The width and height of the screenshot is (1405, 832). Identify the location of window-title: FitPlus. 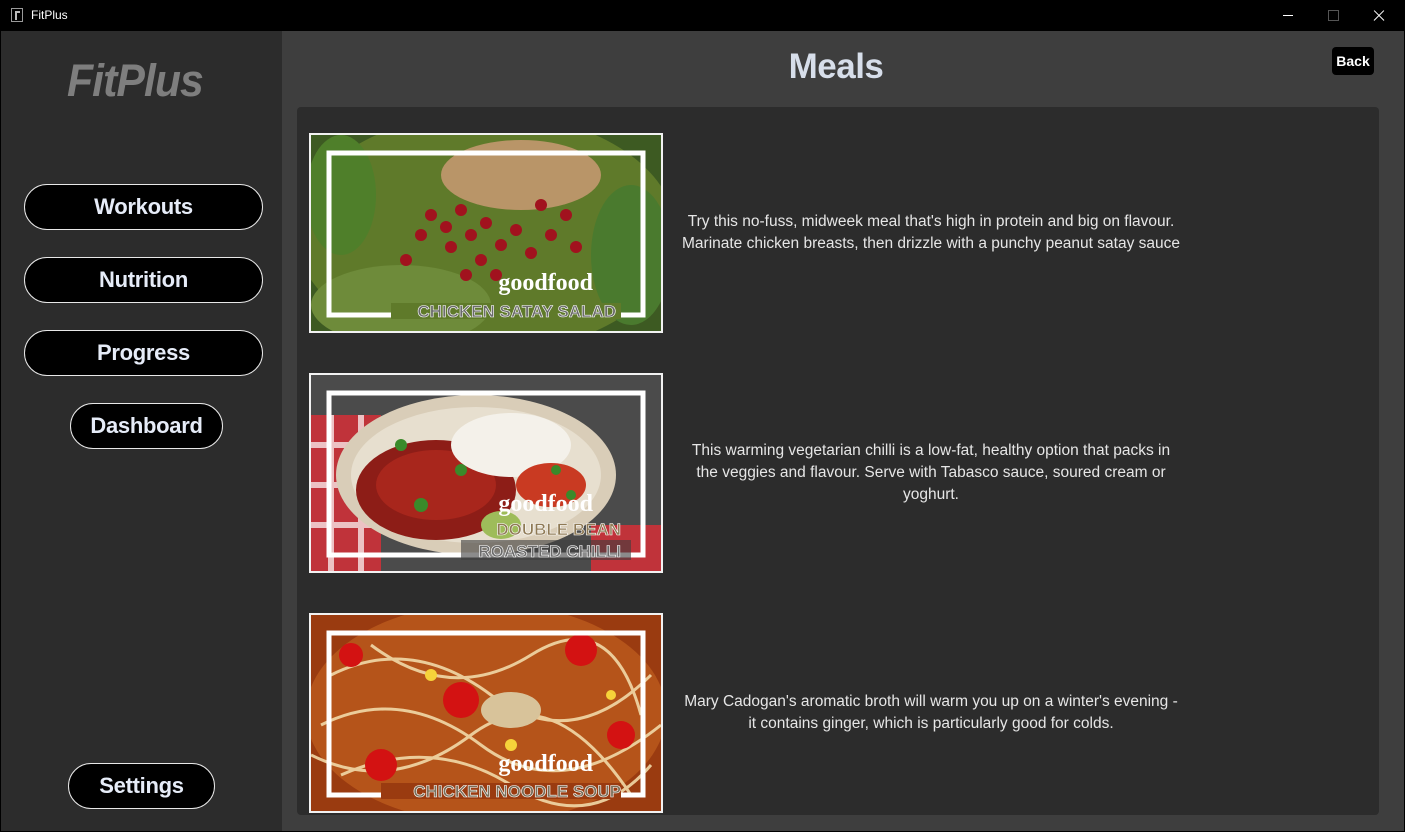
(49, 15).